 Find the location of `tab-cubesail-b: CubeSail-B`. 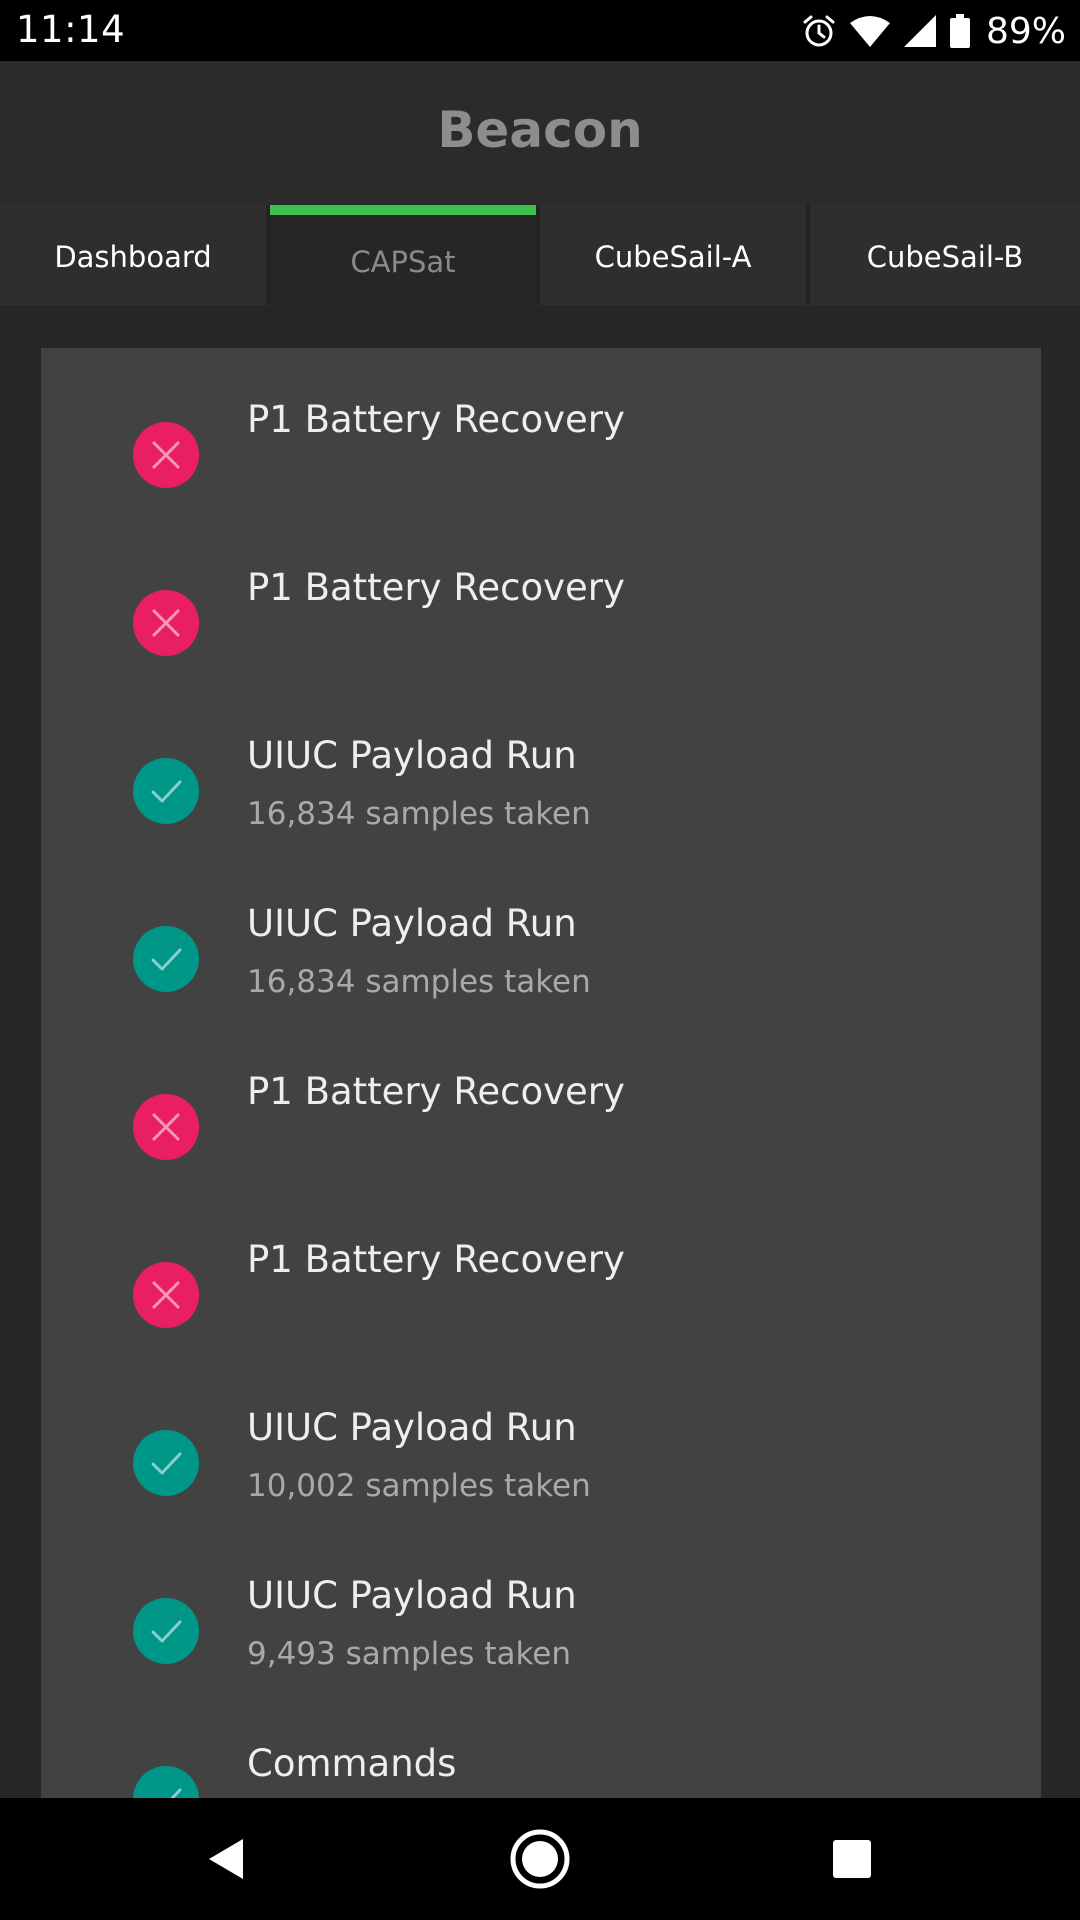

tab-cubesail-b: CubeSail-B is located at coordinates (945, 255).